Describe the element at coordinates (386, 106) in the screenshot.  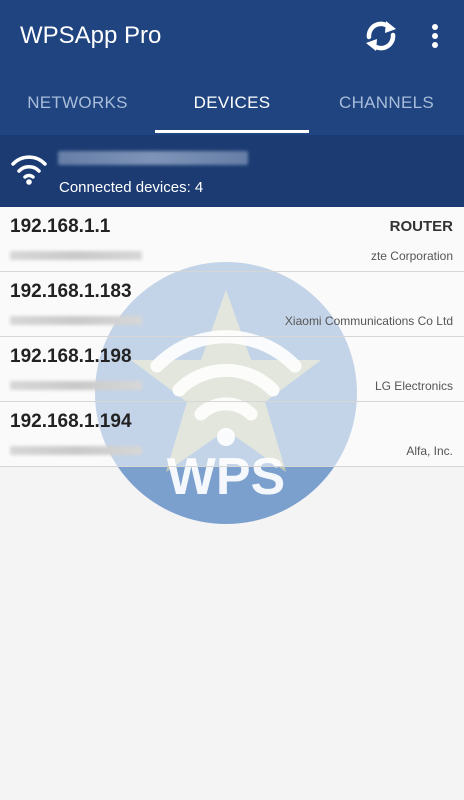
I see `tab-channels: CHANNELS` at that location.